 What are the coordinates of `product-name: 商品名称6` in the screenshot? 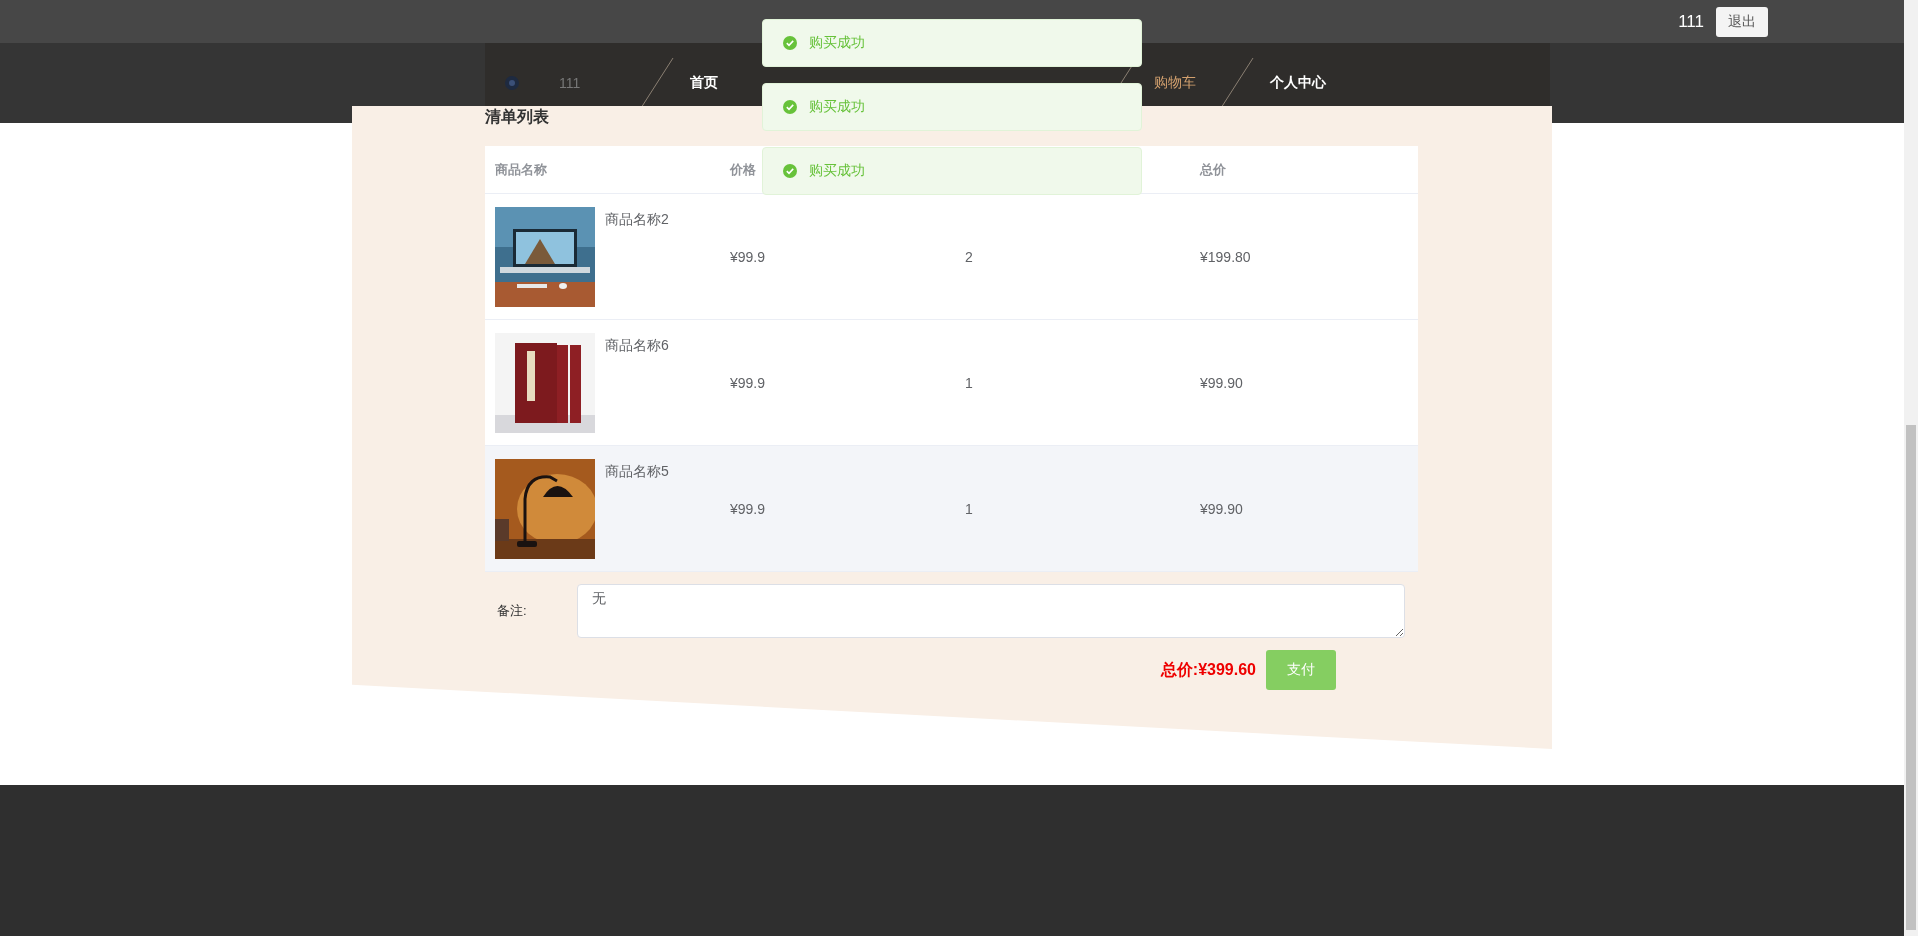 It's located at (637, 345).